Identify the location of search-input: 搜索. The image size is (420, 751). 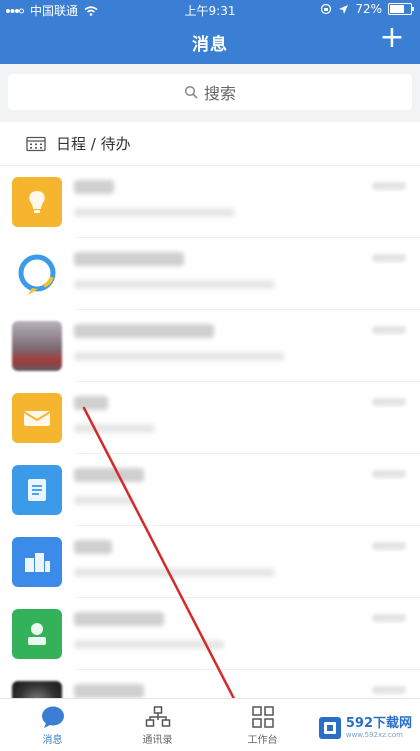
(210, 92).